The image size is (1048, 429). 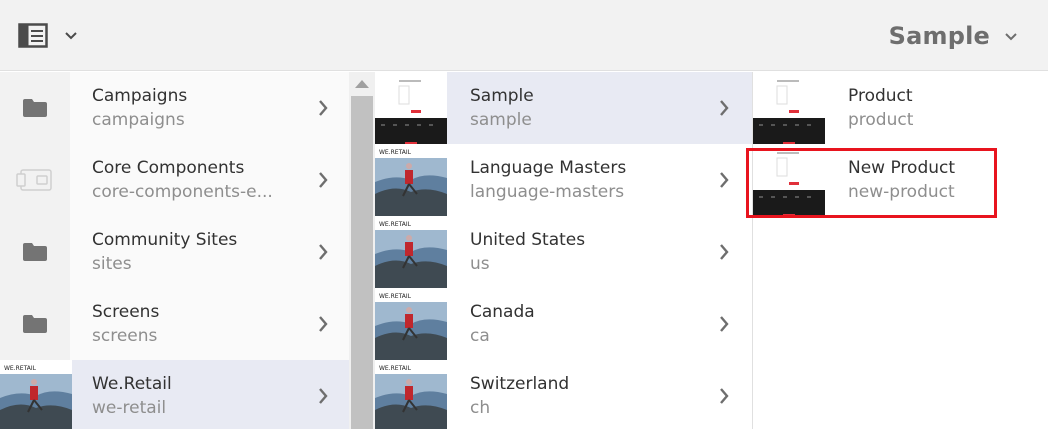 I want to click on item-title: Community Sites, so click(x=165, y=240).